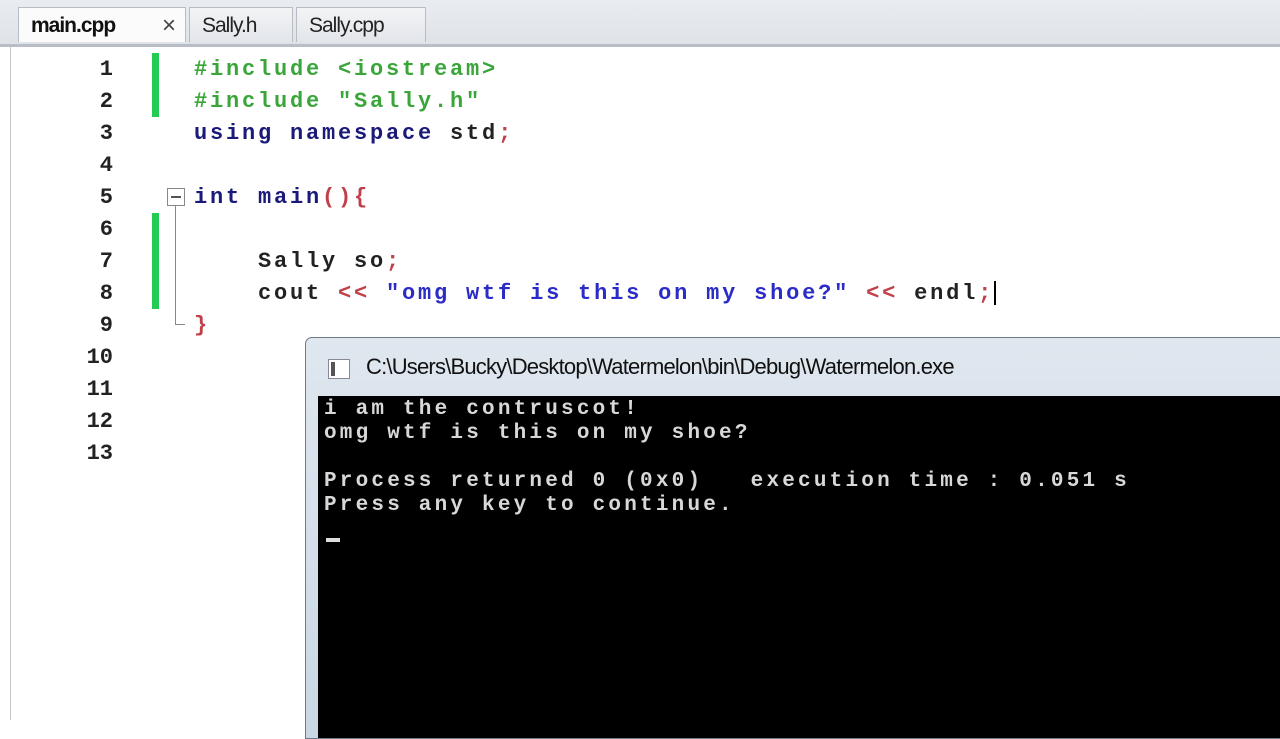 This screenshot has height=739, width=1280. I want to click on line-number: 7, so click(106, 261).